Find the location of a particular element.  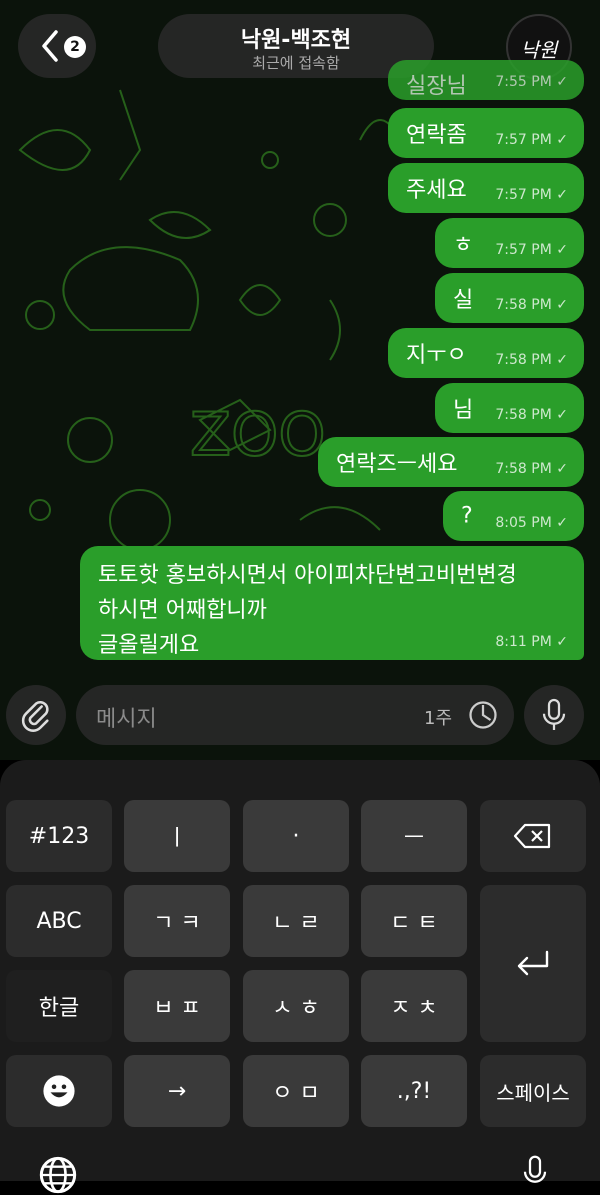

key-backspace is located at coordinates (533, 836).